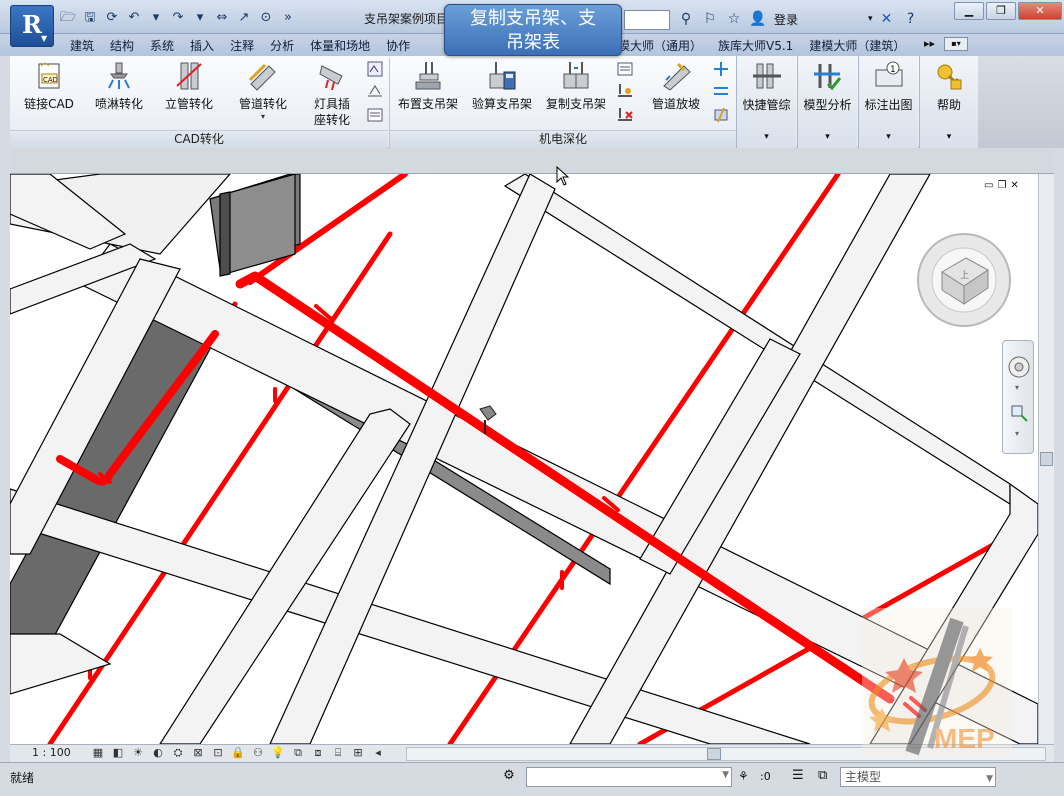  What do you see at coordinates (244, 18) in the screenshot?
I see `dimension-icon: ↗` at bounding box center [244, 18].